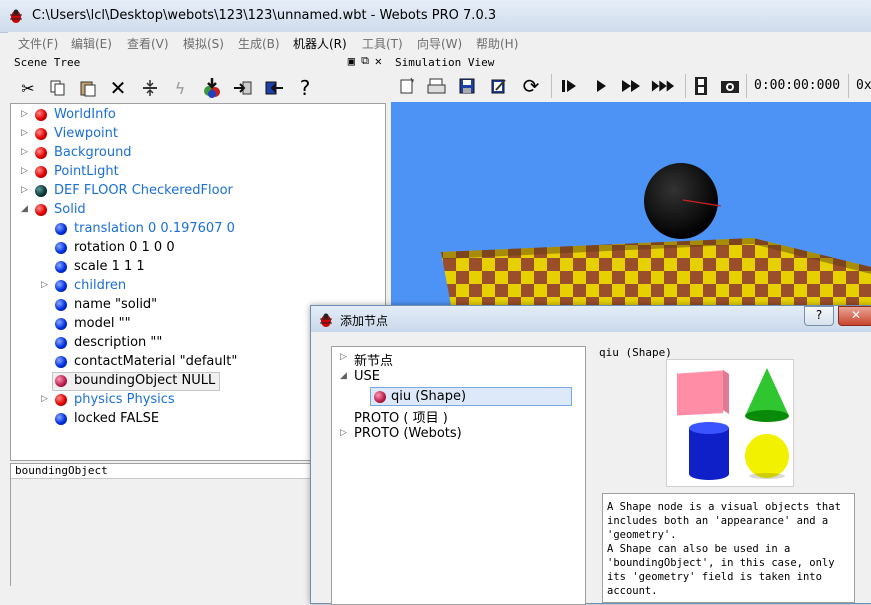 This screenshot has width=871, height=605. Describe the element at coordinates (109, 266) in the screenshot. I see `scene-tree-node-label: scale 1 1 1` at that location.